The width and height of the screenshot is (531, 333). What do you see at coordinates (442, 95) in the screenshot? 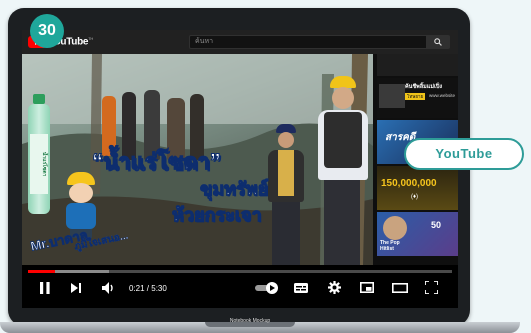
I see `recommended-url: www.website` at bounding box center [442, 95].